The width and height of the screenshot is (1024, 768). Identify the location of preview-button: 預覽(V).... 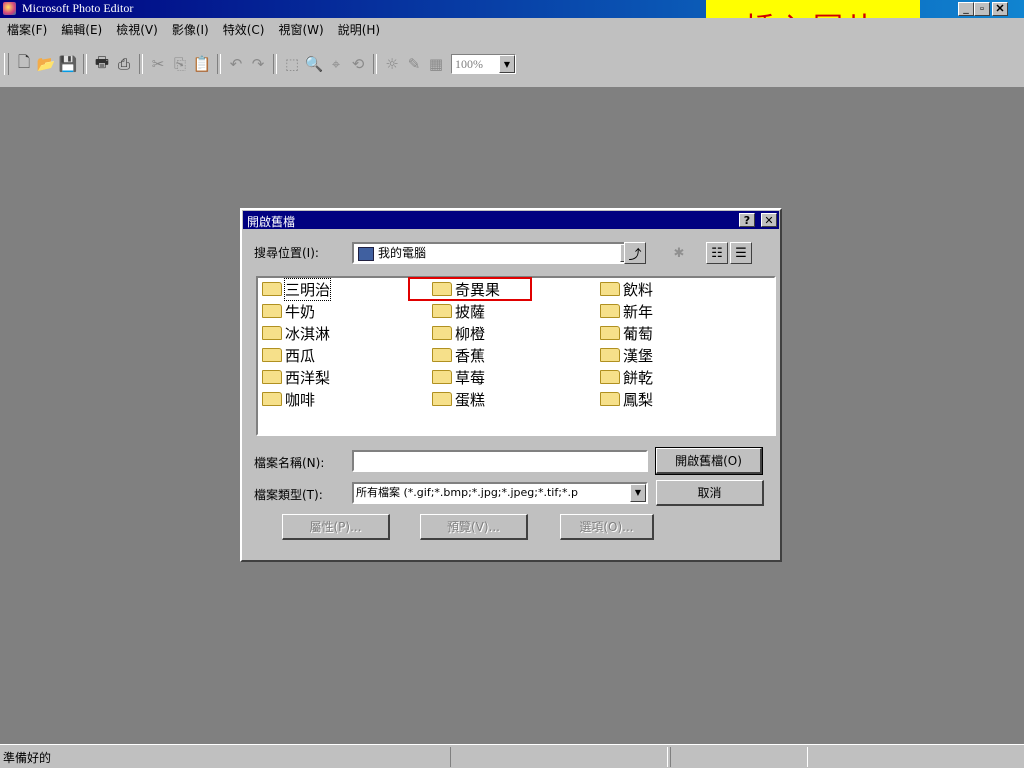
(474, 527).